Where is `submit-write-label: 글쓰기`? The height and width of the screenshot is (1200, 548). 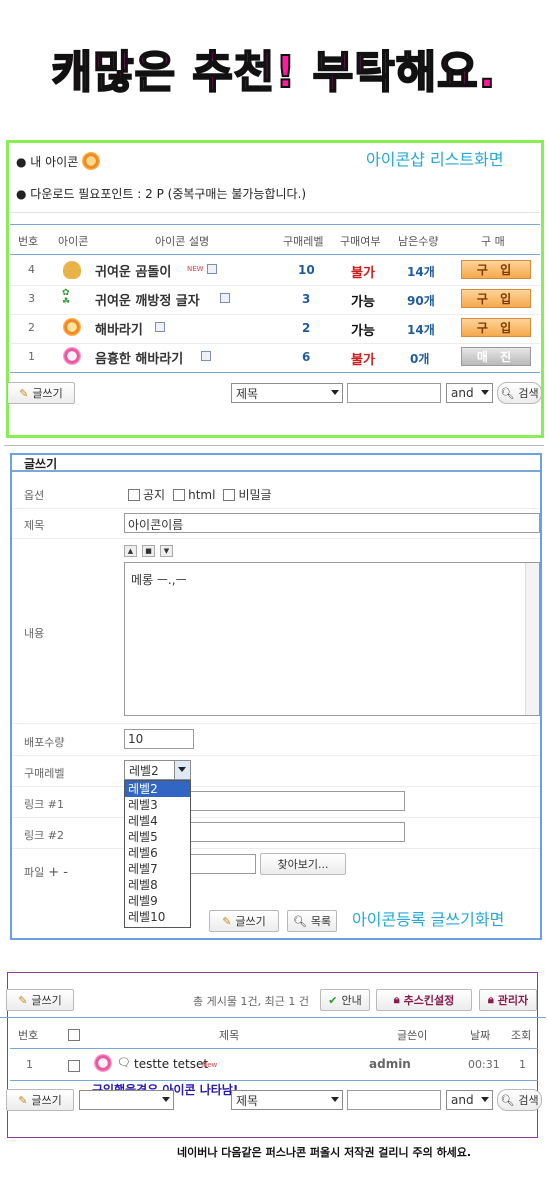
submit-write-label: 글쓰기 is located at coordinates (250, 921).